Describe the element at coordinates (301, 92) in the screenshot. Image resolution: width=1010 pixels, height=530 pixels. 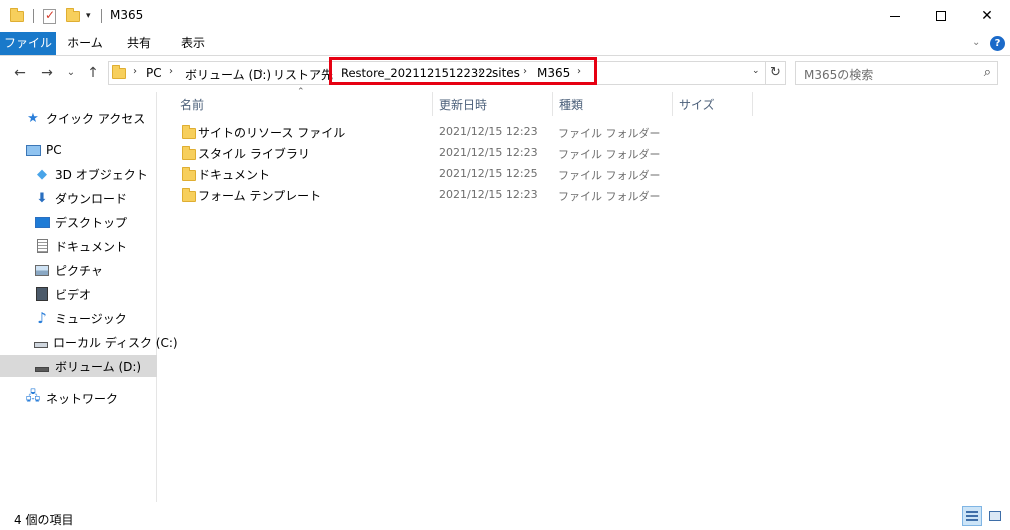
I see `sort-ascending-icon: ⌃` at that location.